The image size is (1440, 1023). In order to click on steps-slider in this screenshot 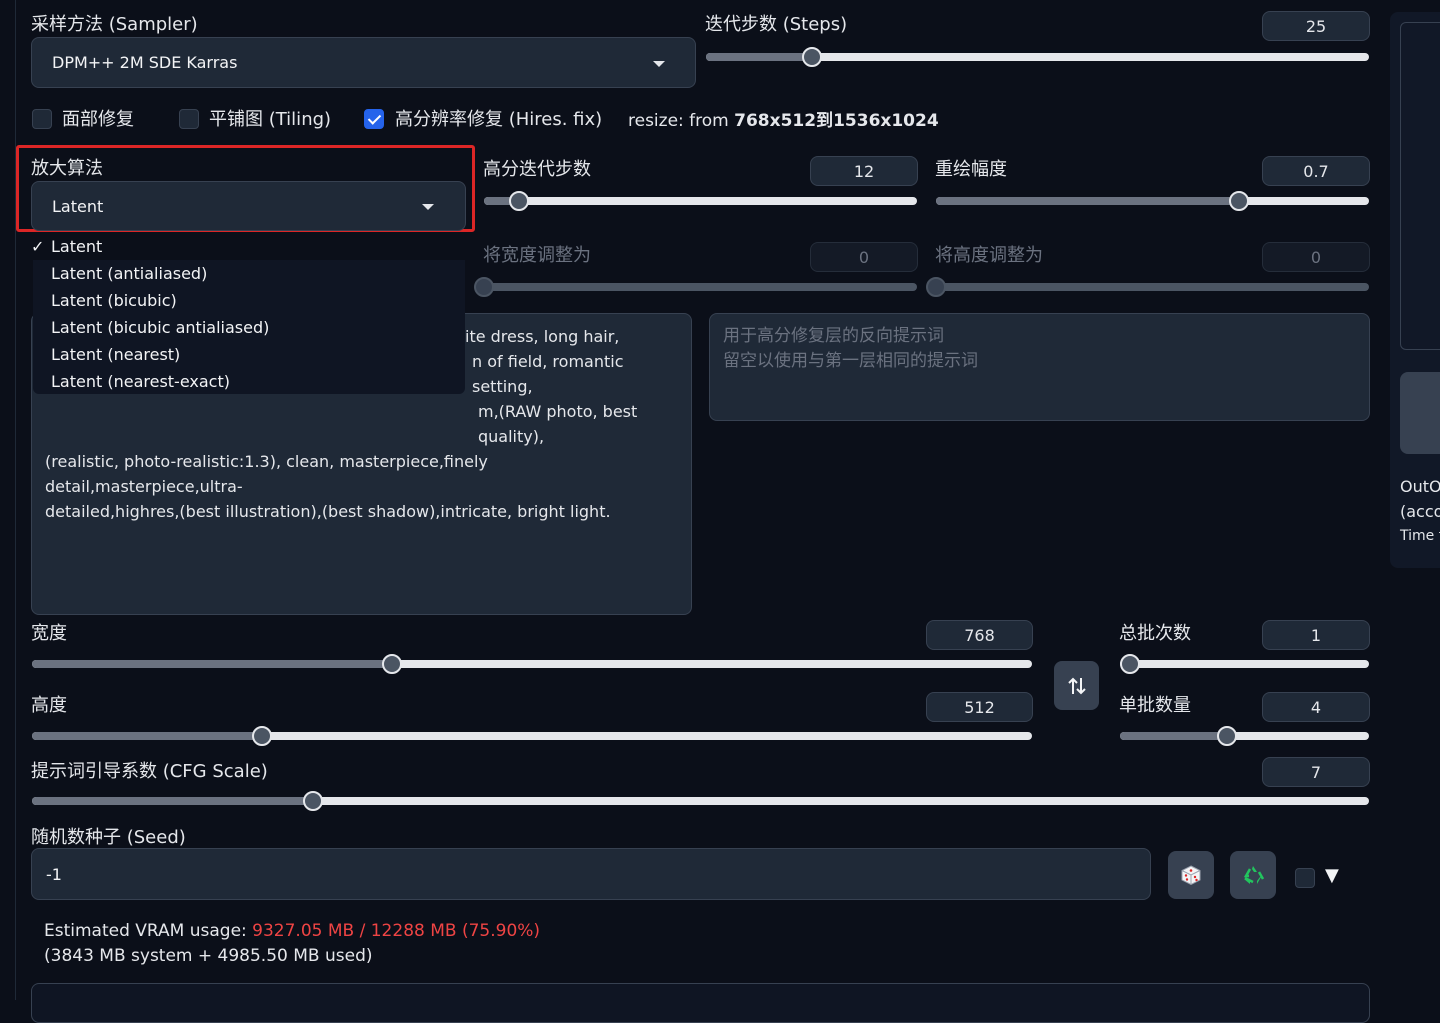, I will do `click(1037, 57)`.